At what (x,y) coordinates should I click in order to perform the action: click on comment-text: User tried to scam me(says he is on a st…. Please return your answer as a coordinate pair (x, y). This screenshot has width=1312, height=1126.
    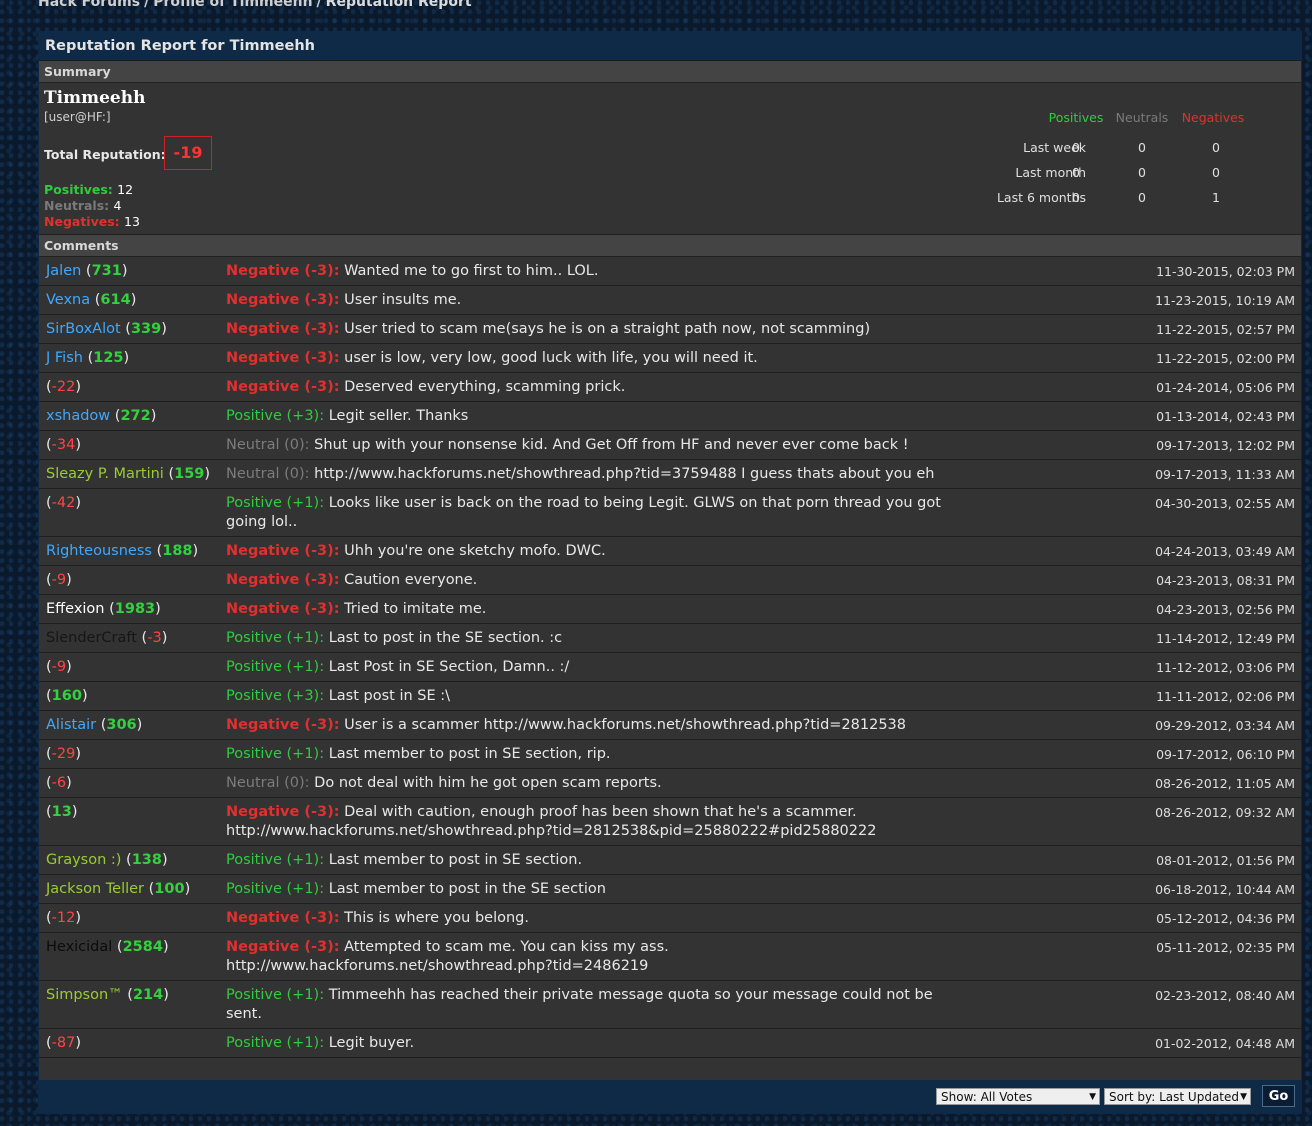
    Looking at the image, I should click on (607, 329).